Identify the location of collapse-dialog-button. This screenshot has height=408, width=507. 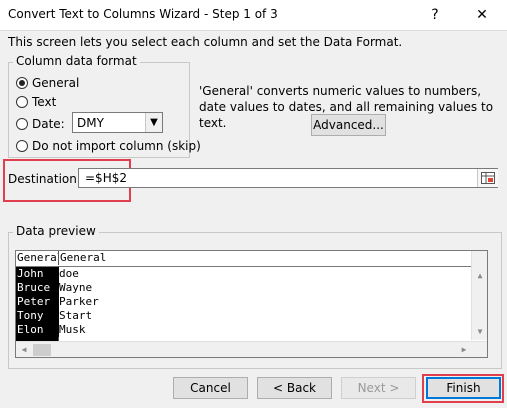
(487, 178).